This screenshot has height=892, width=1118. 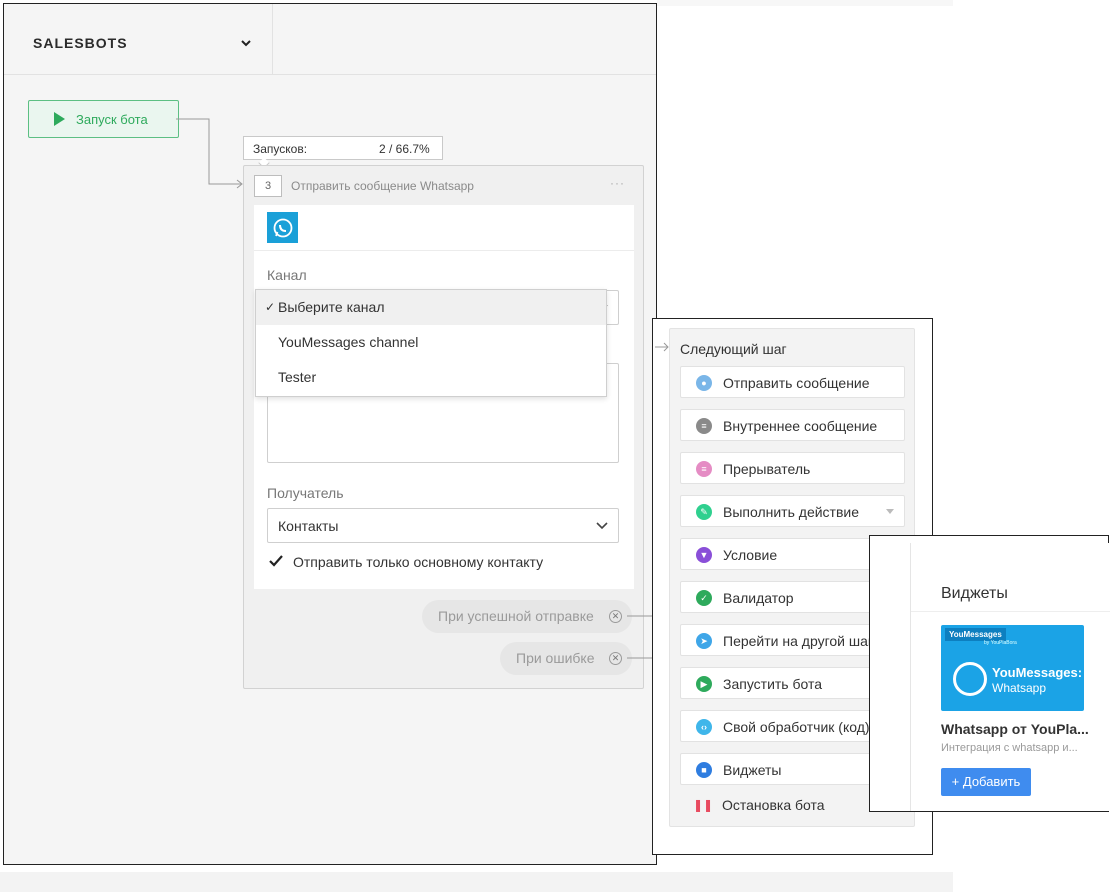 What do you see at coordinates (617, 183) in the screenshot?
I see `more-icon: ···` at bounding box center [617, 183].